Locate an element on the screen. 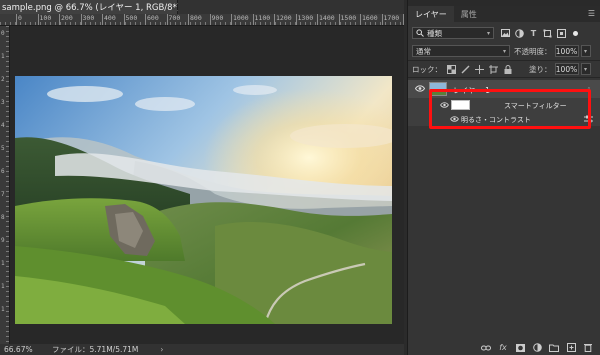  filter-kind-label: 種類 is located at coordinates (434, 33).